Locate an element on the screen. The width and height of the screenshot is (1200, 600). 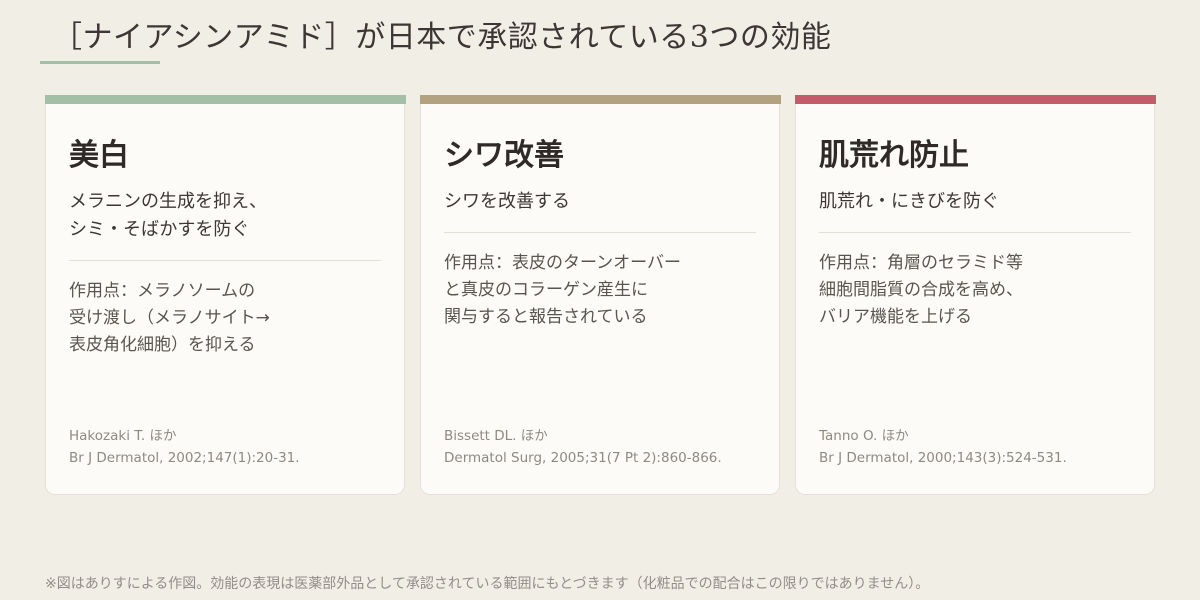
card-heading: シワ改善 is located at coordinates (504, 155).